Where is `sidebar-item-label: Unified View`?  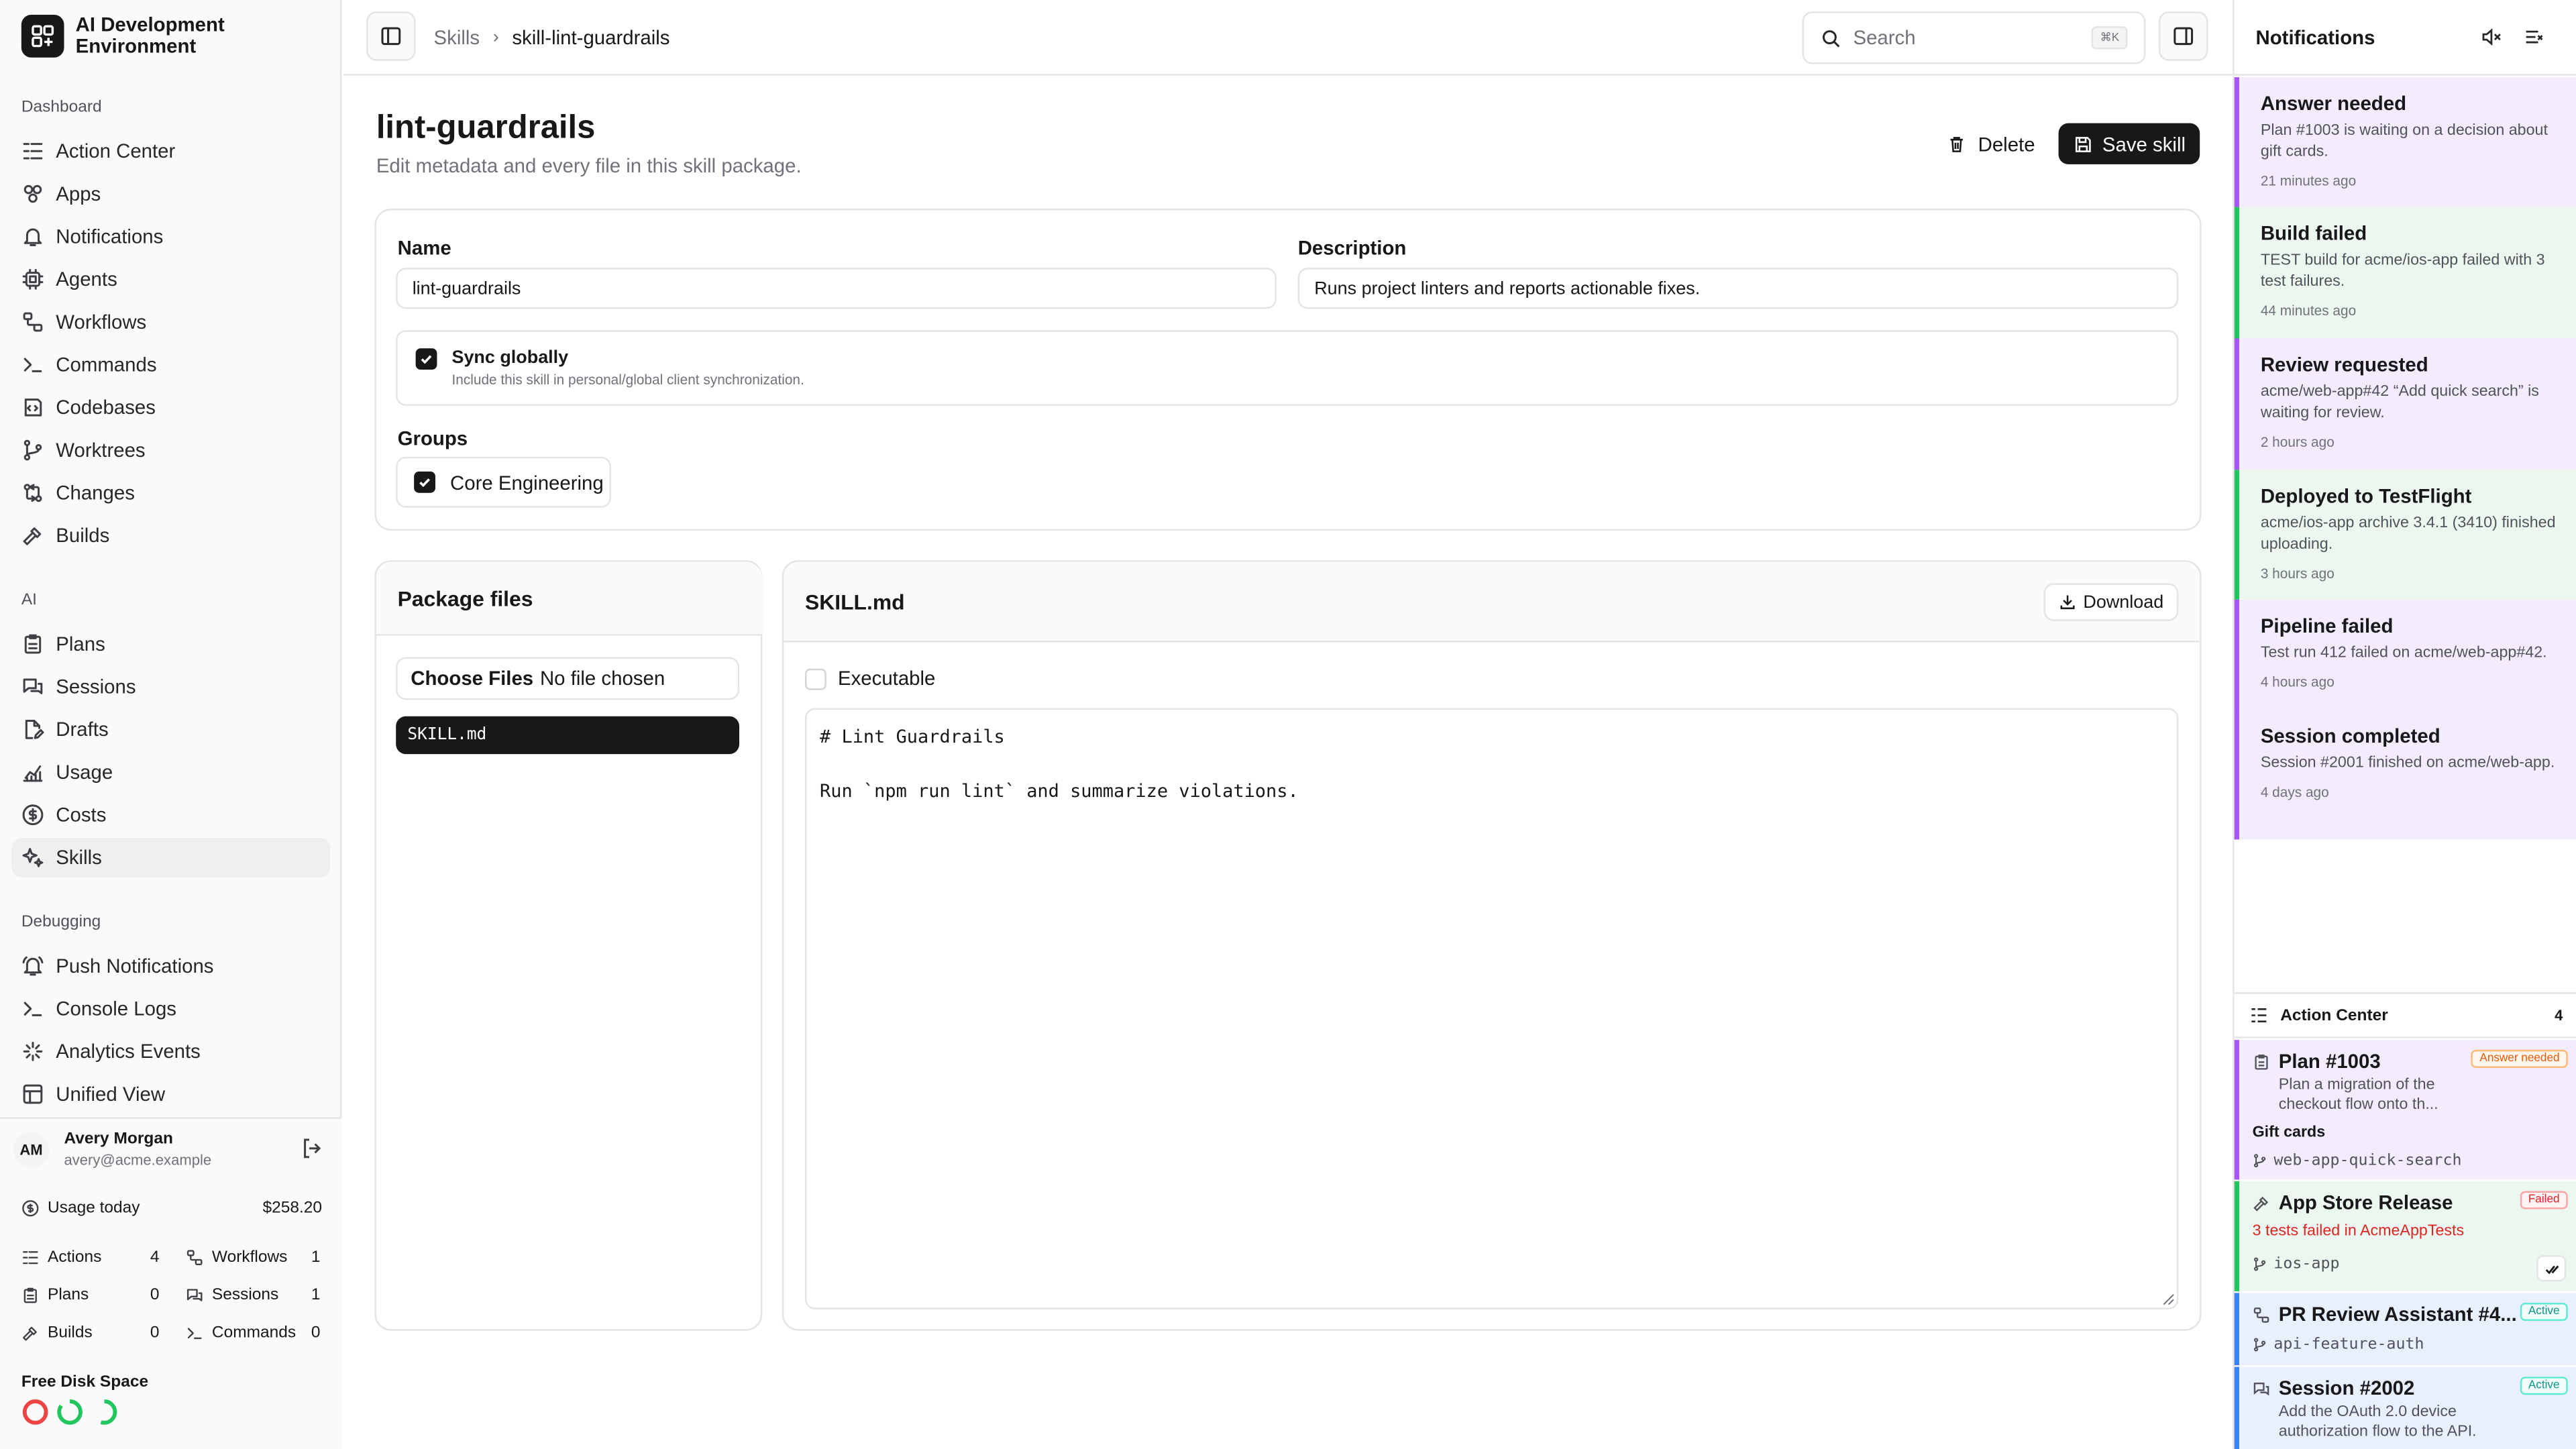
sidebar-item-label: Unified View is located at coordinates (111, 1094).